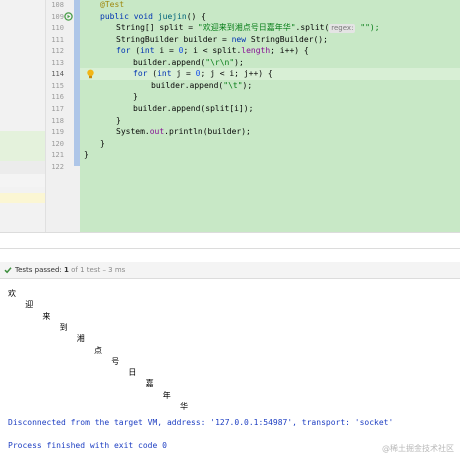 The height and width of the screenshot is (460, 460). I want to click on line-number: 121, so click(57, 155).